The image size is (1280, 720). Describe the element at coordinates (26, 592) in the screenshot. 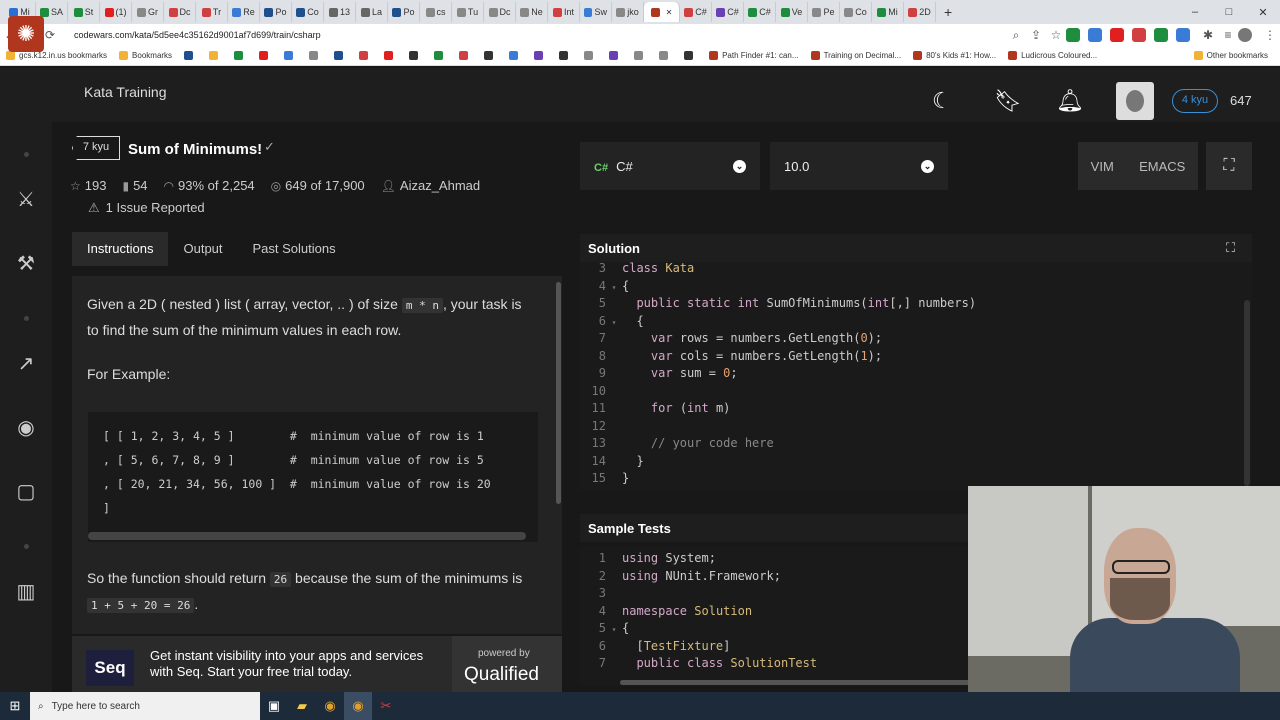

I see `docs-book-icon: ▥` at that location.